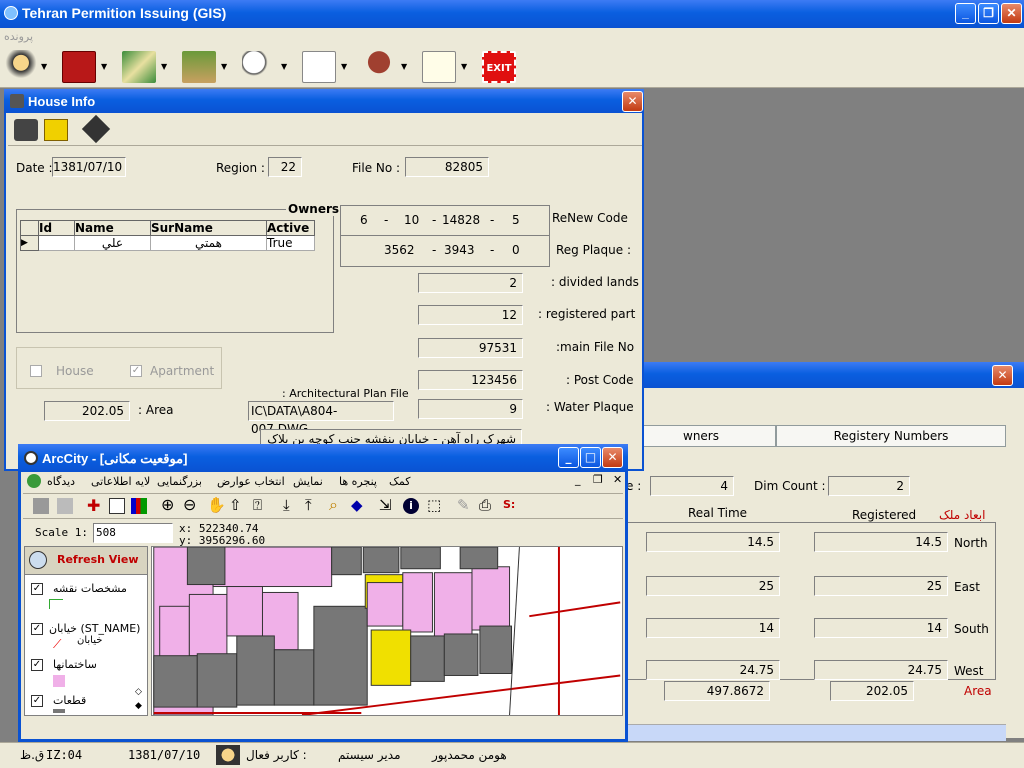 Image resolution: width=1024 pixels, height=768 pixels. Describe the element at coordinates (138, 706) in the screenshot. I see `move-down-icon: ◆` at that location.